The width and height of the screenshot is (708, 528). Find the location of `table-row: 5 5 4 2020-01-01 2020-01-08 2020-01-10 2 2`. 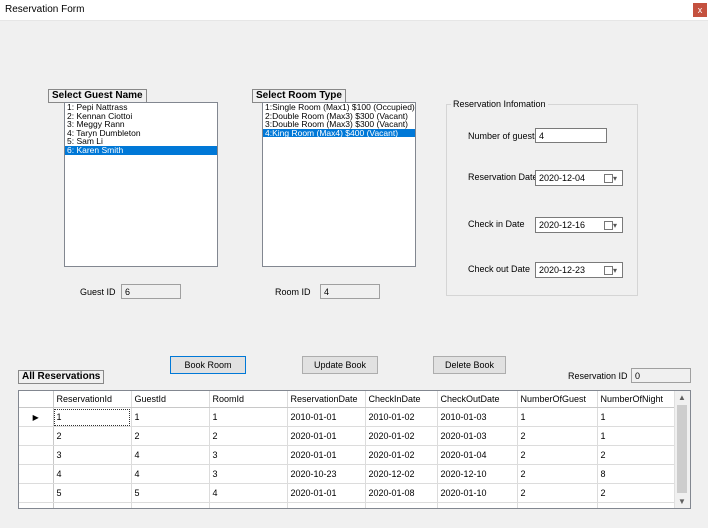

table-row: 5 5 4 2020-01-01 2020-01-08 2020-01-10 2 2 is located at coordinates (348, 493).